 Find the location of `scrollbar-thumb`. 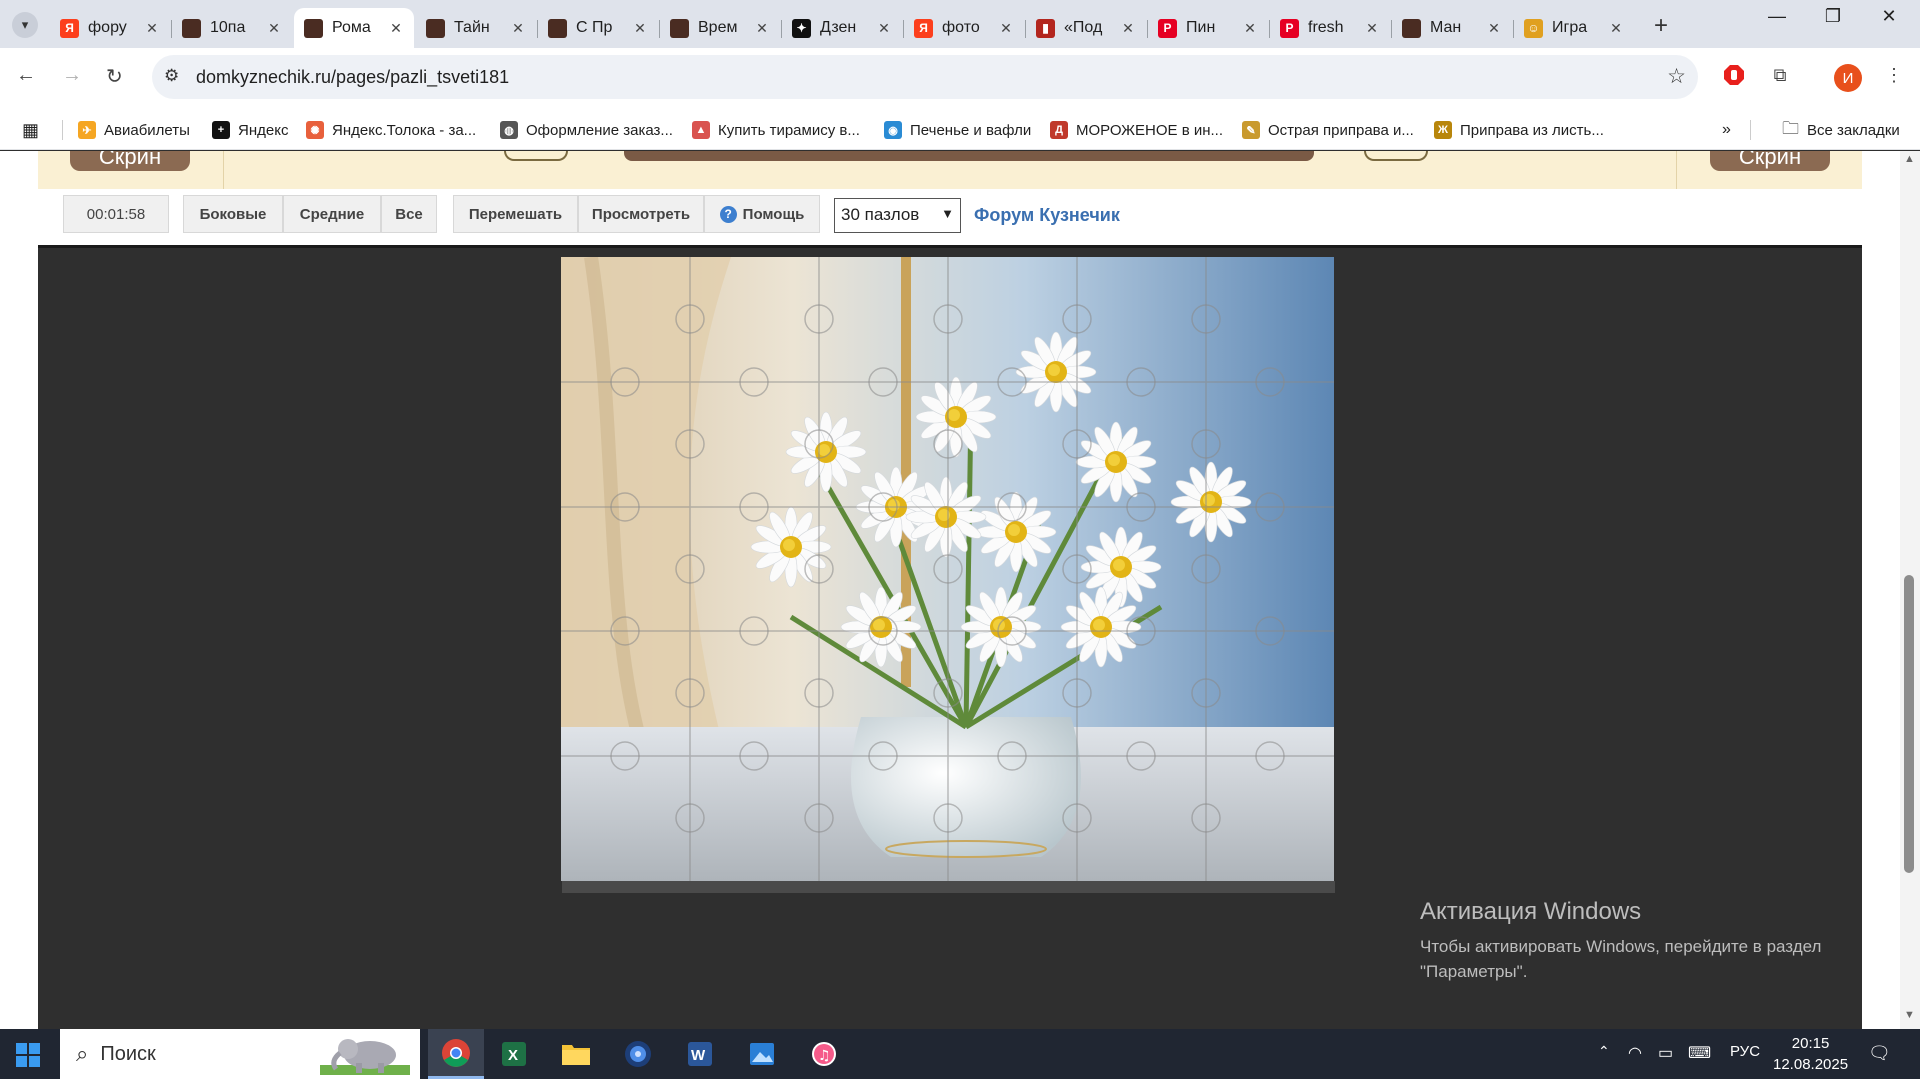

scrollbar-thumb is located at coordinates (1909, 724).